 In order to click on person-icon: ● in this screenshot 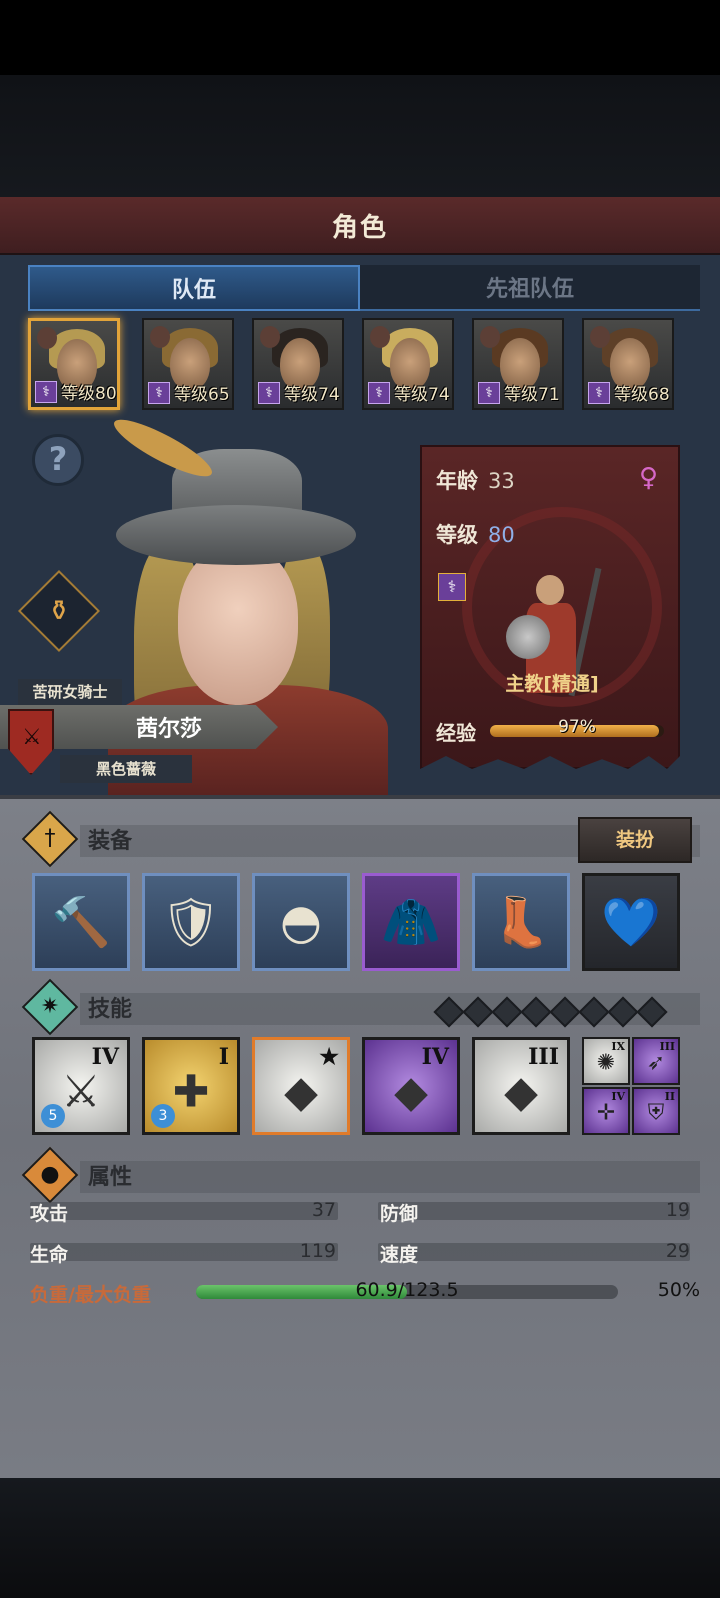, I will do `click(50, 1175)`.